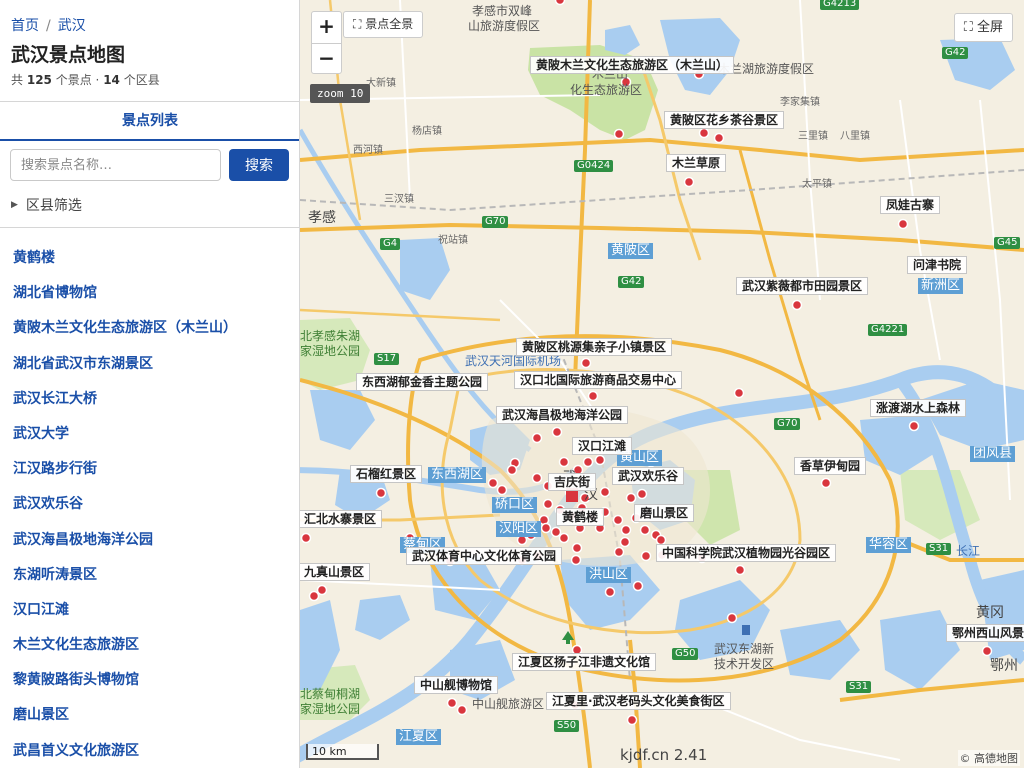 The width and height of the screenshot is (1024, 768). I want to click on poi-label: 武汉体育中心文化体育公园, so click(484, 556).